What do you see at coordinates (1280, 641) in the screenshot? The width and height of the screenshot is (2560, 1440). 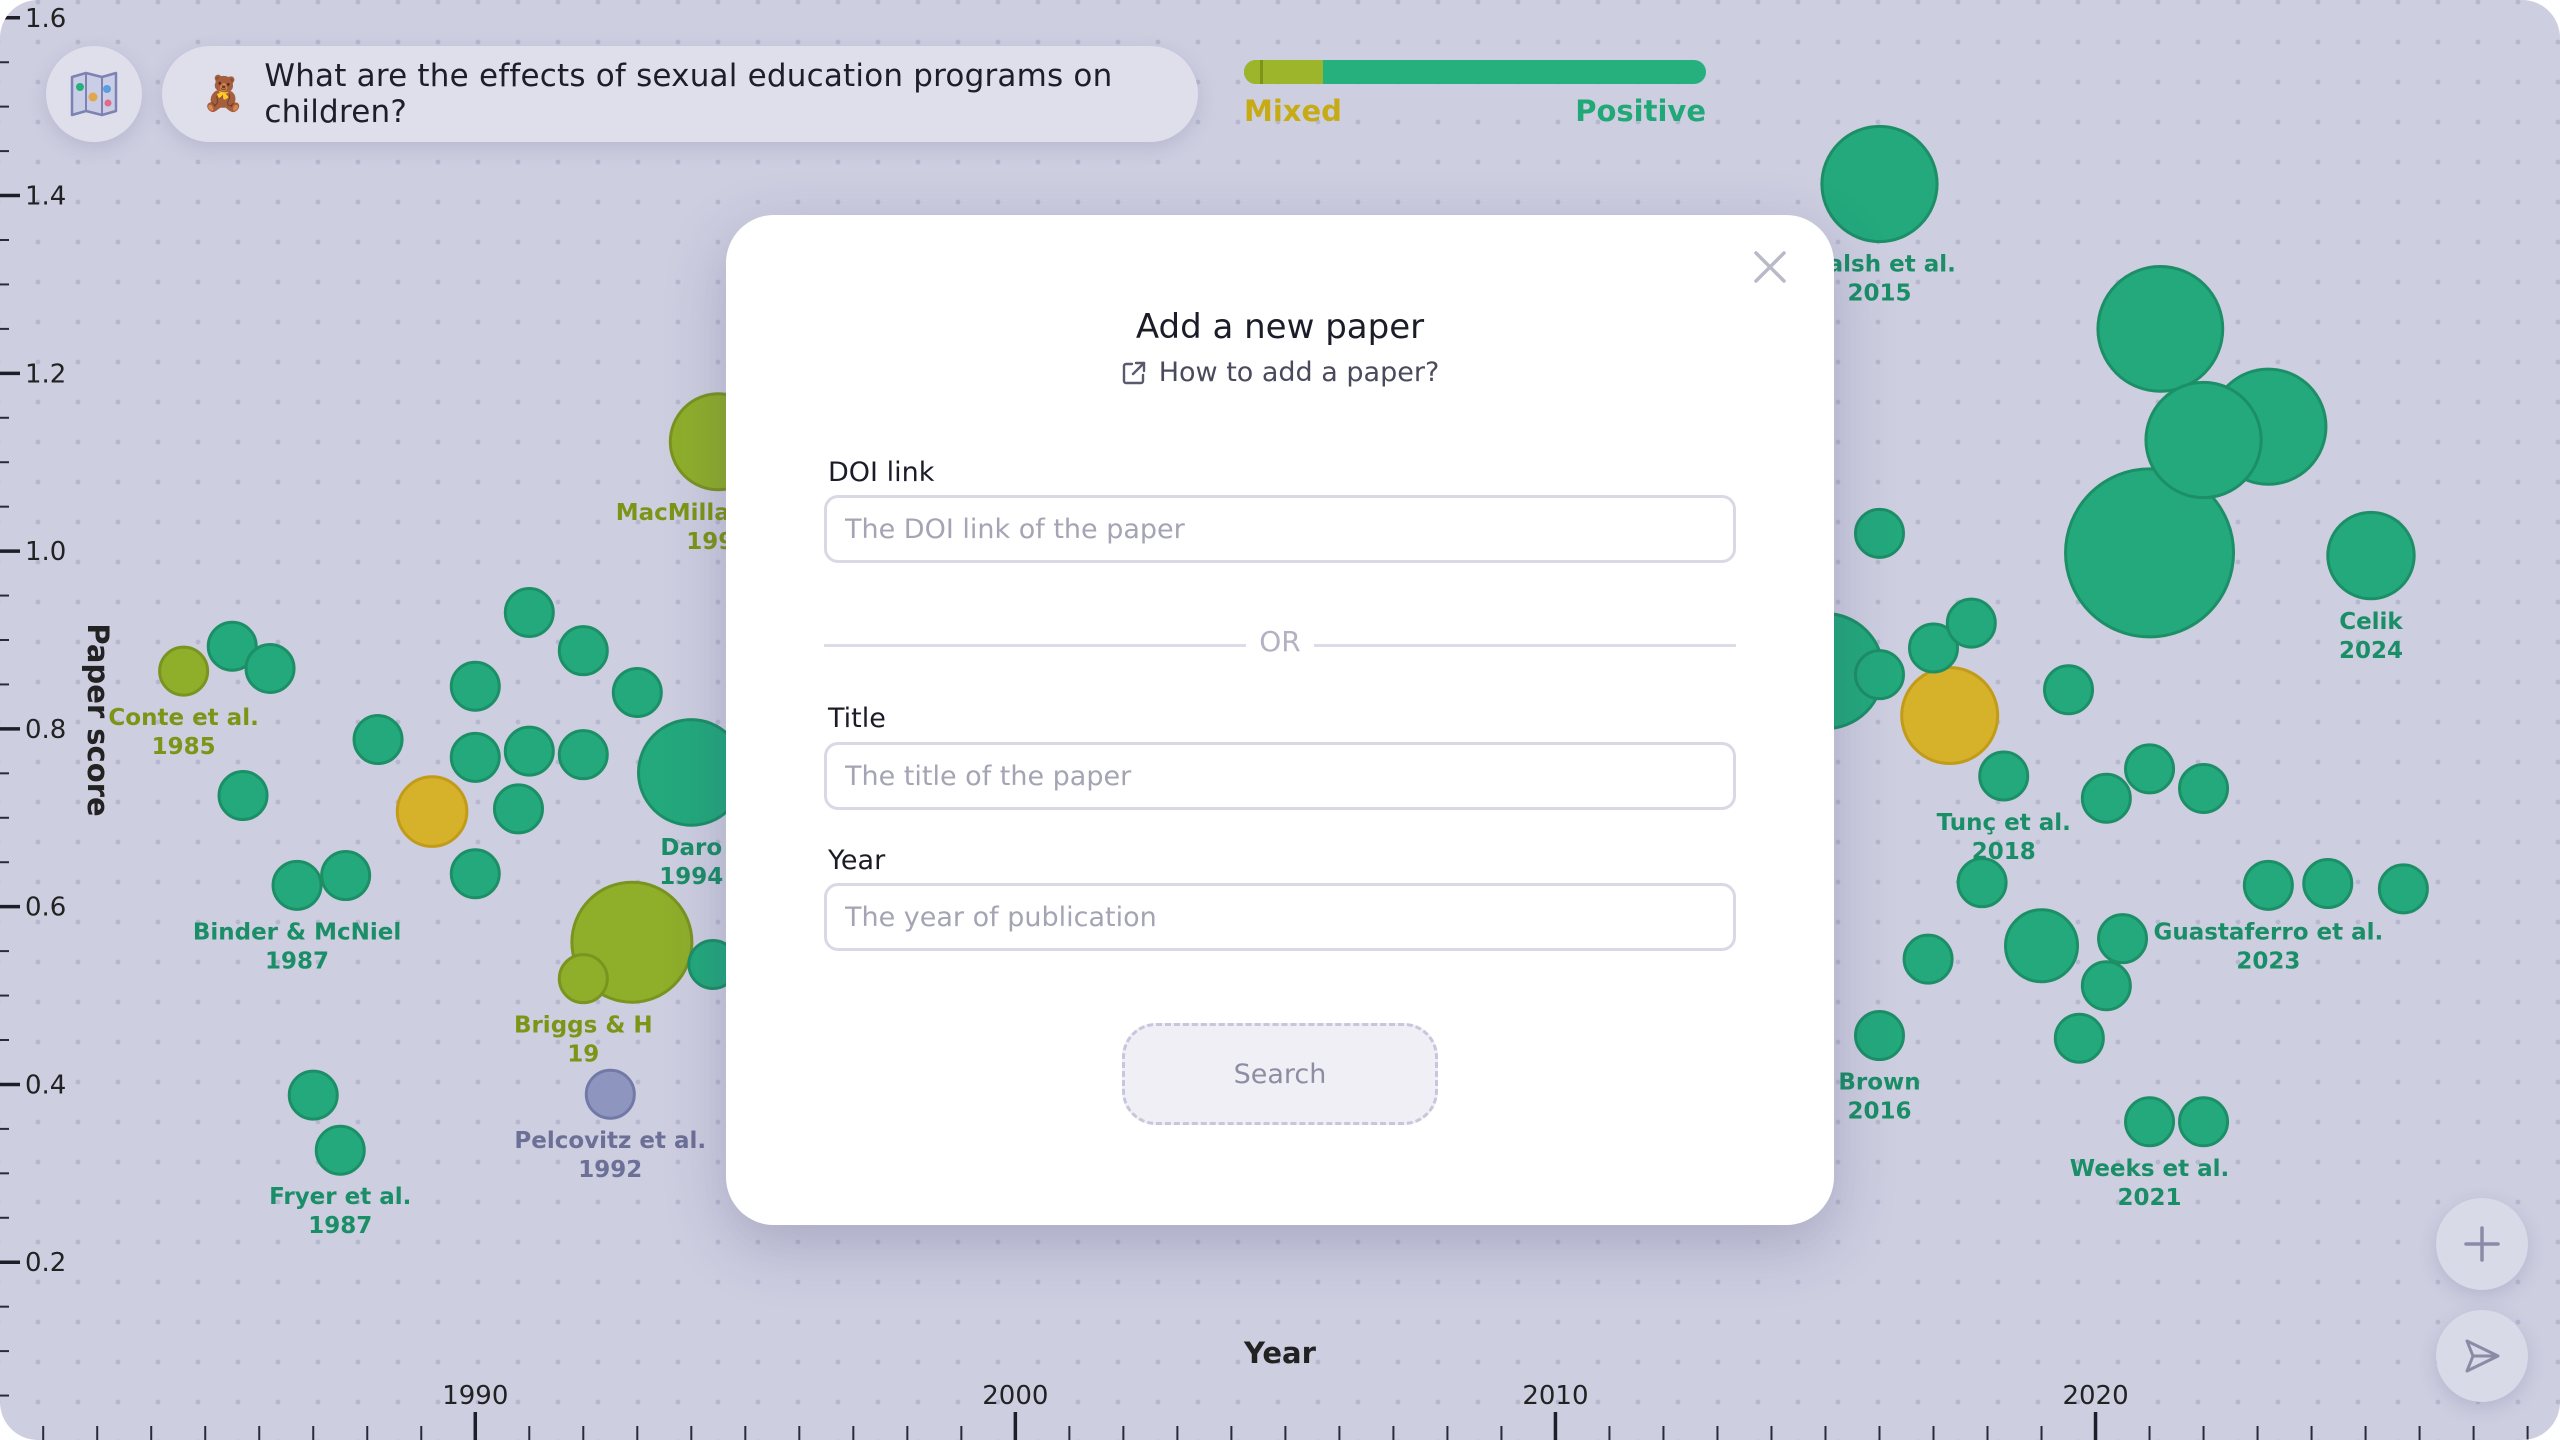 I see `or-text: OR` at bounding box center [1280, 641].